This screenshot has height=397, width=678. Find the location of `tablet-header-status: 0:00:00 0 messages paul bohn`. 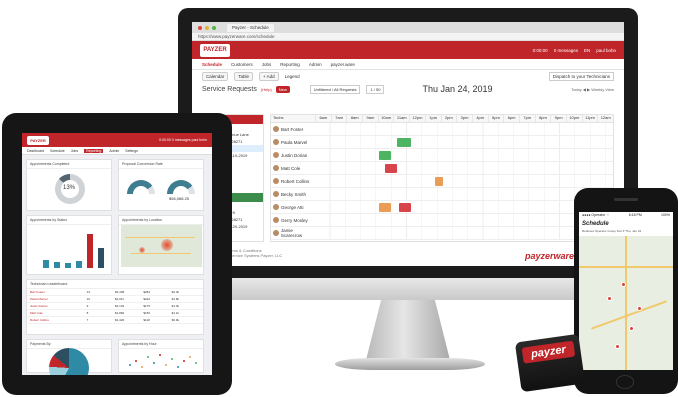

tablet-header-status: 0:00:00 0 messages paul bohn is located at coordinates (183, 140).